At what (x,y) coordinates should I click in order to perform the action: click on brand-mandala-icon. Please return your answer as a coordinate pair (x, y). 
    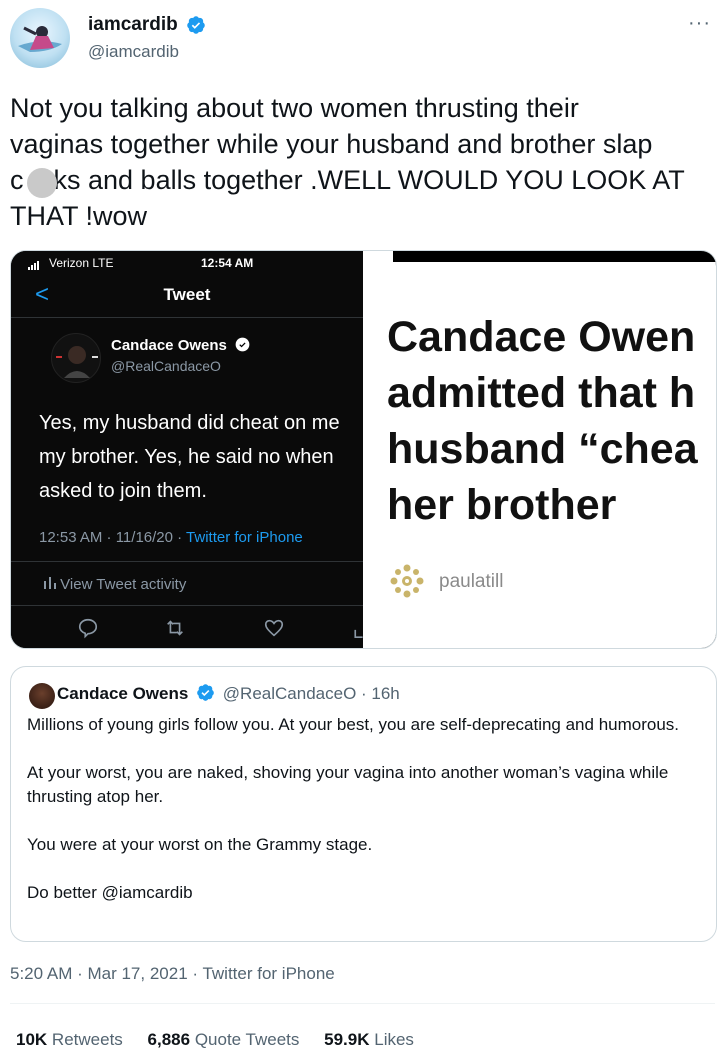
    Looking at the image, I should click on (407, 583).